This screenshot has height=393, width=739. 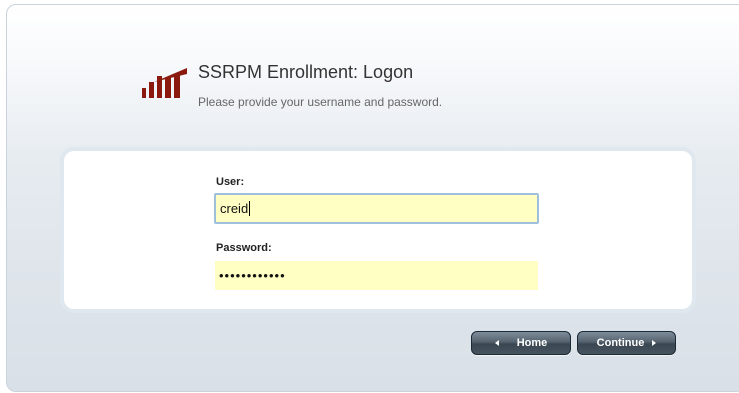 What do you see at coordinates (376, 275) in the screenshot?
I see `password-input: ••••••••••••` at bounding box center [376, 275].